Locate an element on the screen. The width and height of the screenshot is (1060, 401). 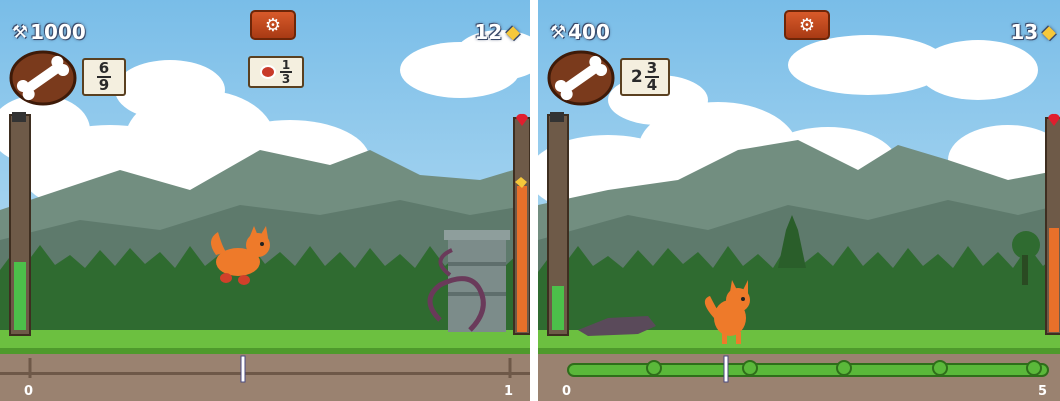
coin-counter: 13 ◆ is located at coordinates (1033, 32).